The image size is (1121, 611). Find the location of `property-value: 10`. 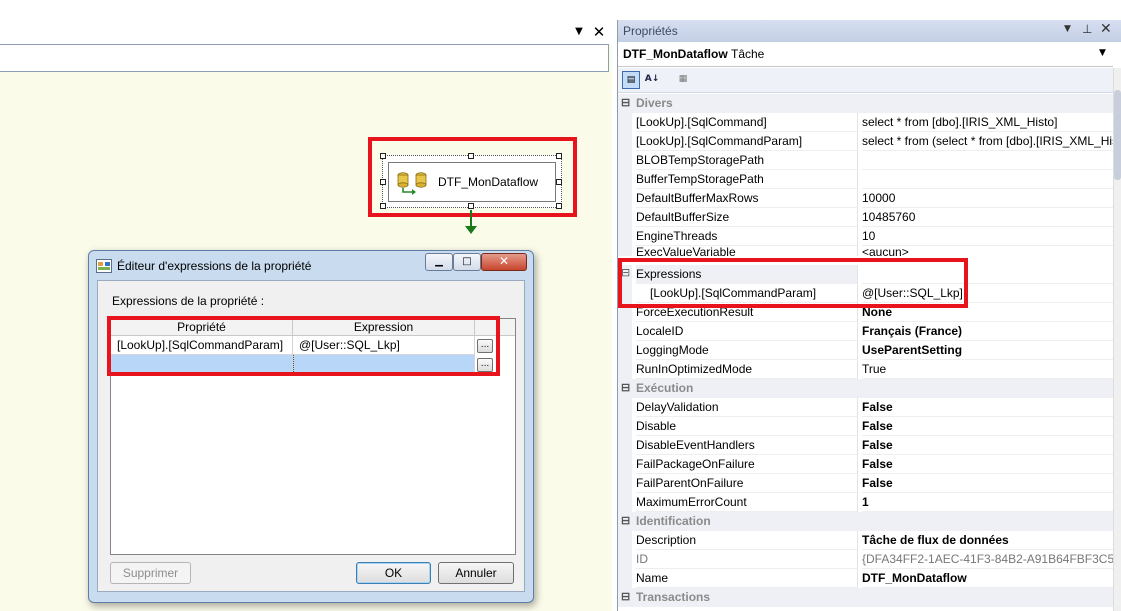

property-value: 10 is located at coordinates (987, 236).